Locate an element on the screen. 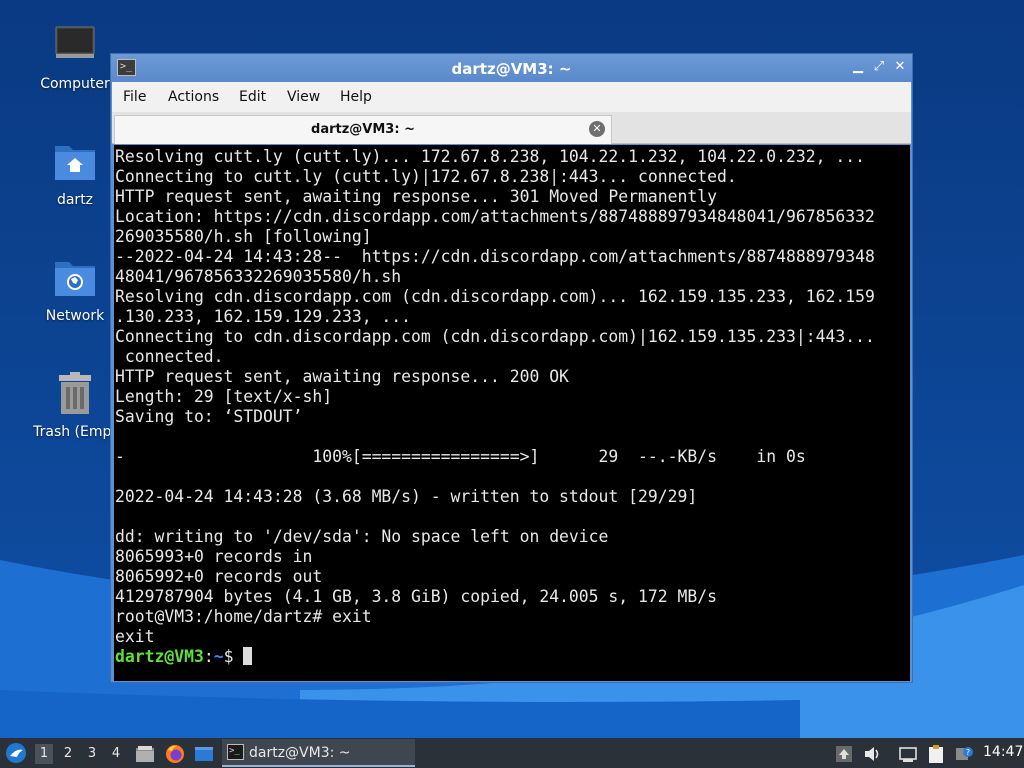  tab-label: dartz@VM3: ~ is located at coordinates (363, 129).